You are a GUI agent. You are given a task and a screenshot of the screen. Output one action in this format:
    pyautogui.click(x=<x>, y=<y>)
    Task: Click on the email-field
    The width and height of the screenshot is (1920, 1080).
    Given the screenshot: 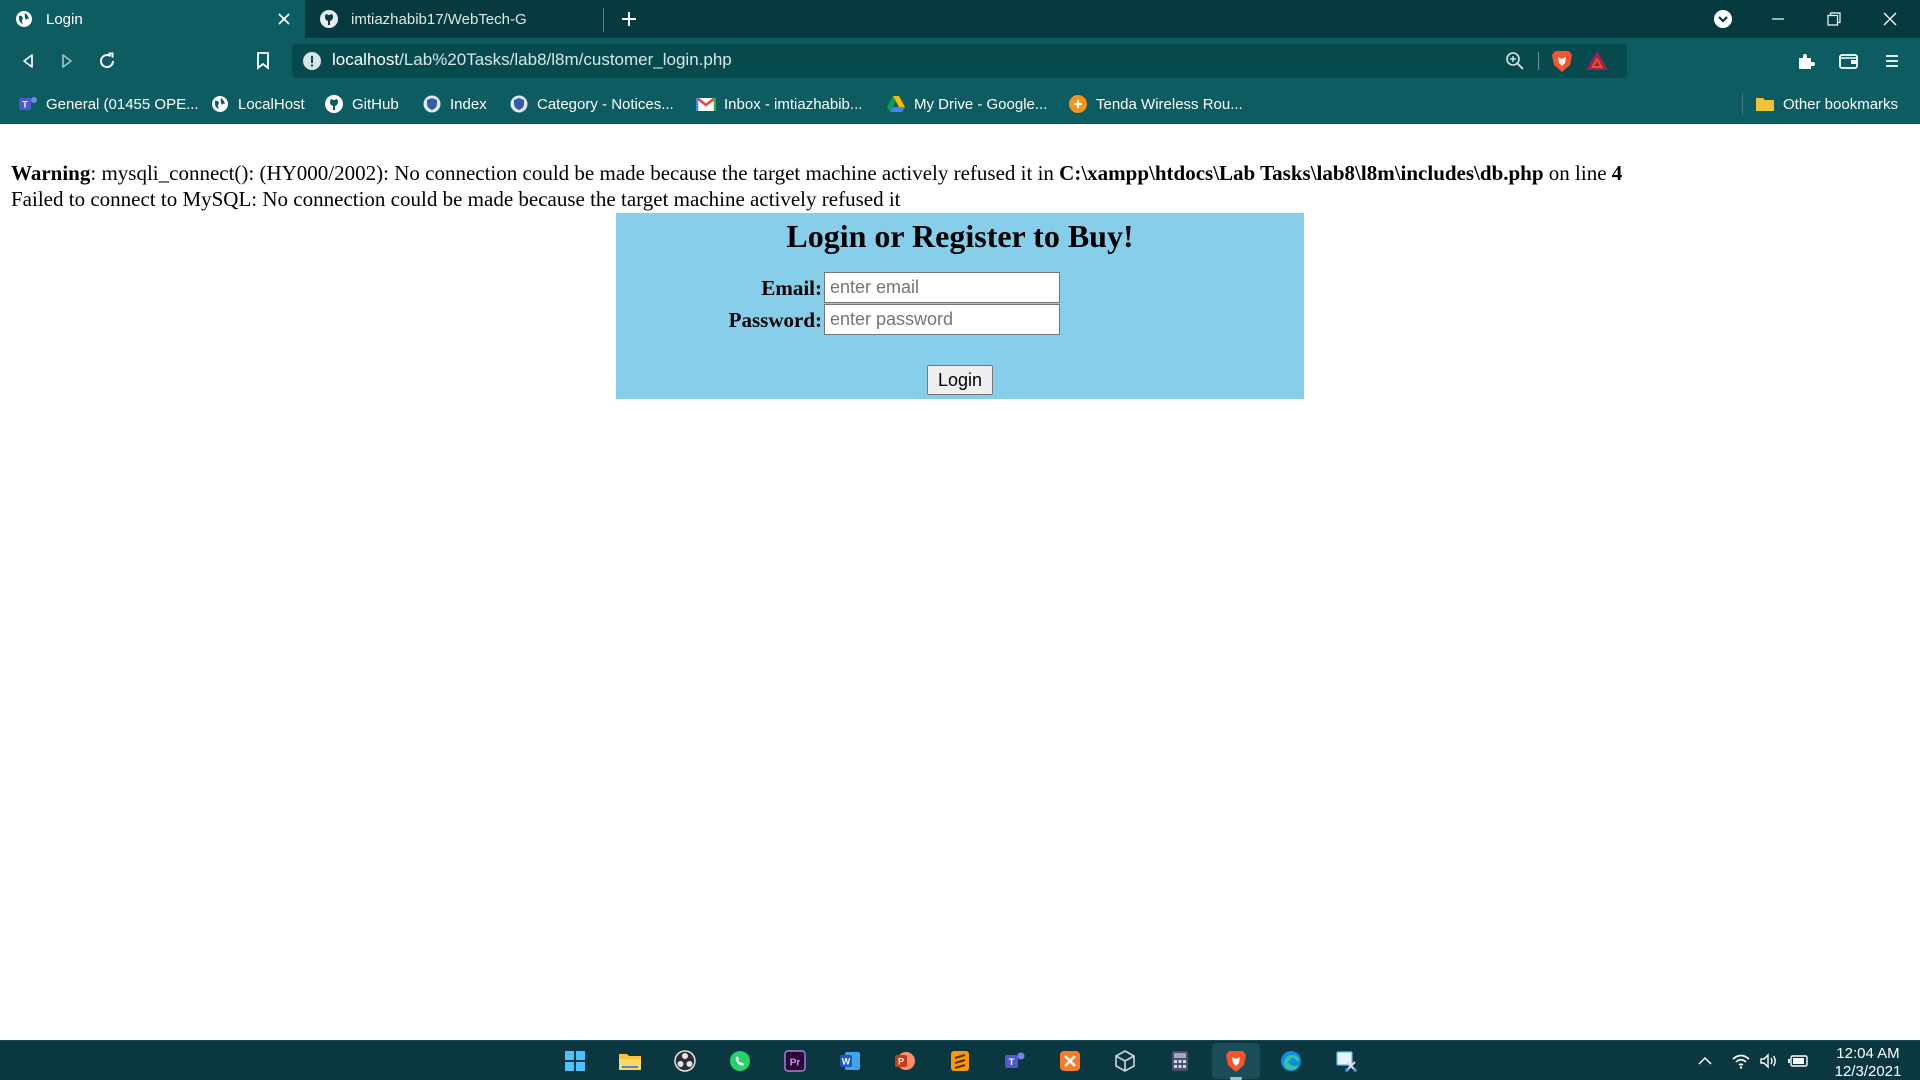 What is the action you would take?
    pyautogui.click(x=942, y=287)
    